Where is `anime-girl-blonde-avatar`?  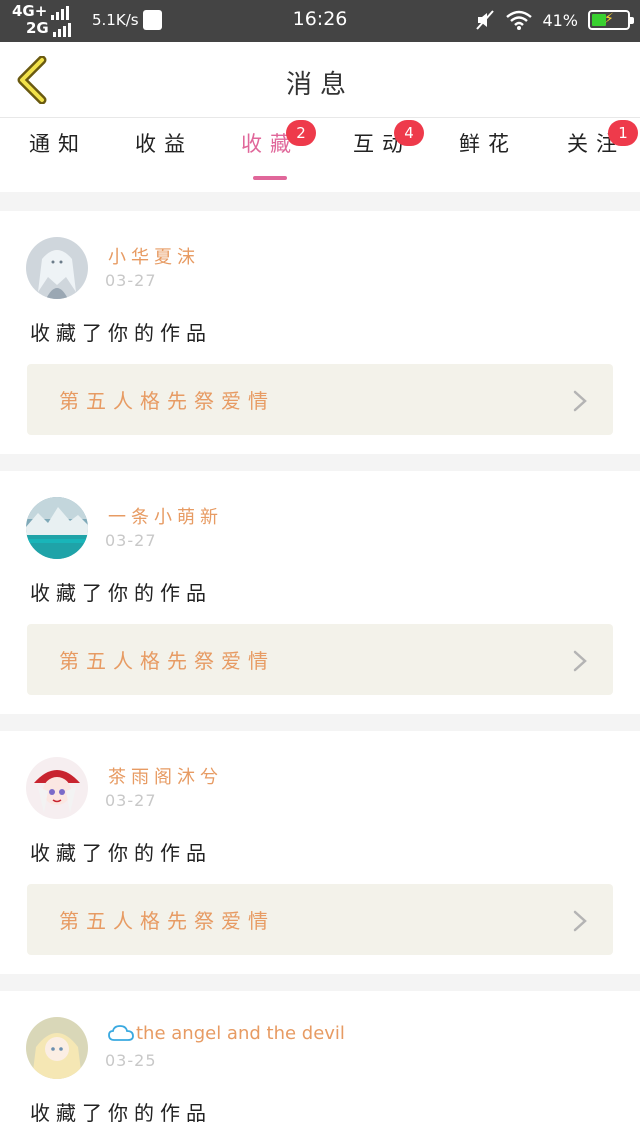
anime-girl-blonde-avatar is located at coordinates (57, 1048).